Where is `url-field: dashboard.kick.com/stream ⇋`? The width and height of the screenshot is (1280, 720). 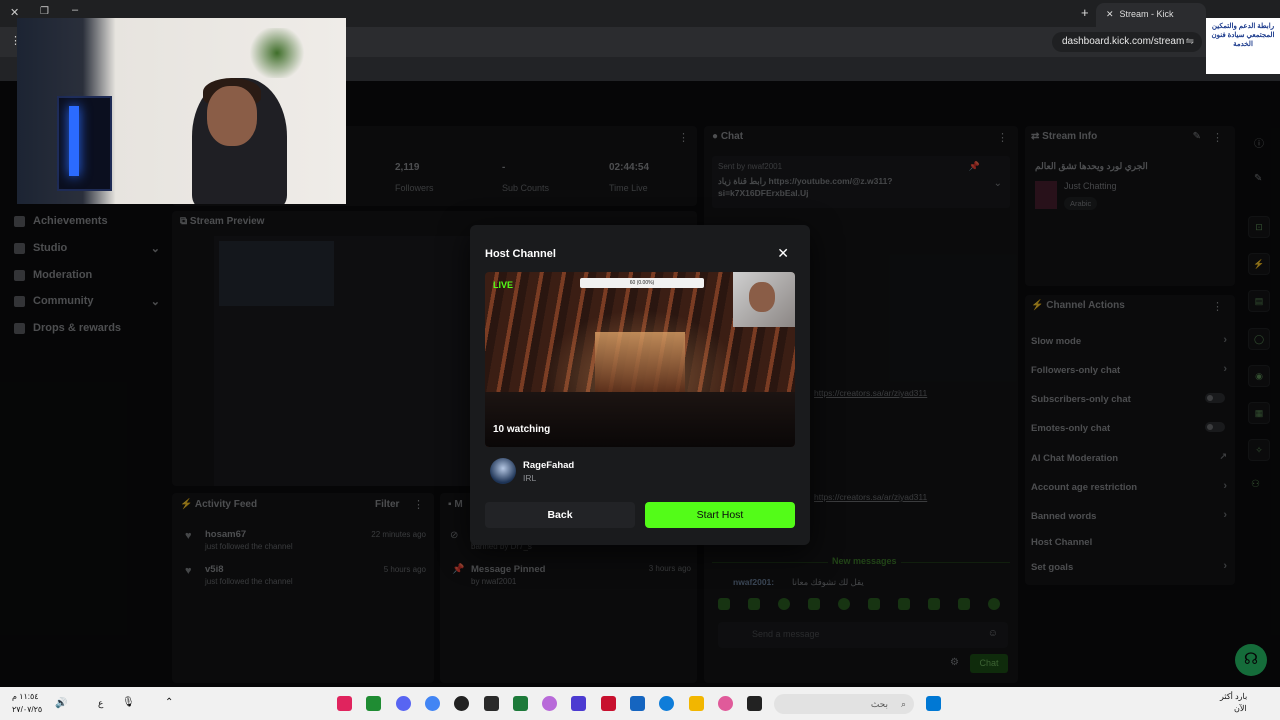
url-field: dashboard.kick.com/stream ⇋ is located at coordinates (1127, 42).